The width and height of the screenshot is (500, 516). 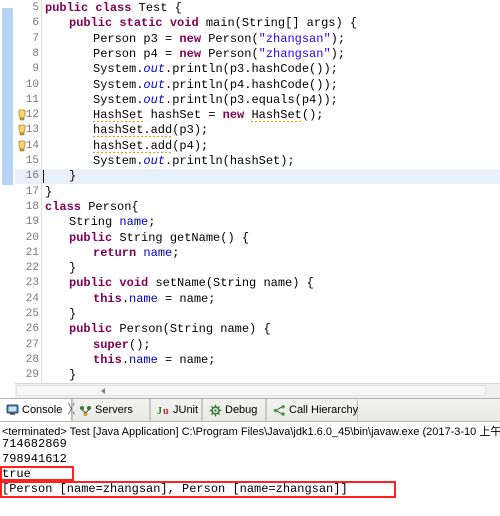 I want to click on code-token: static, so click(x=141, y=23).